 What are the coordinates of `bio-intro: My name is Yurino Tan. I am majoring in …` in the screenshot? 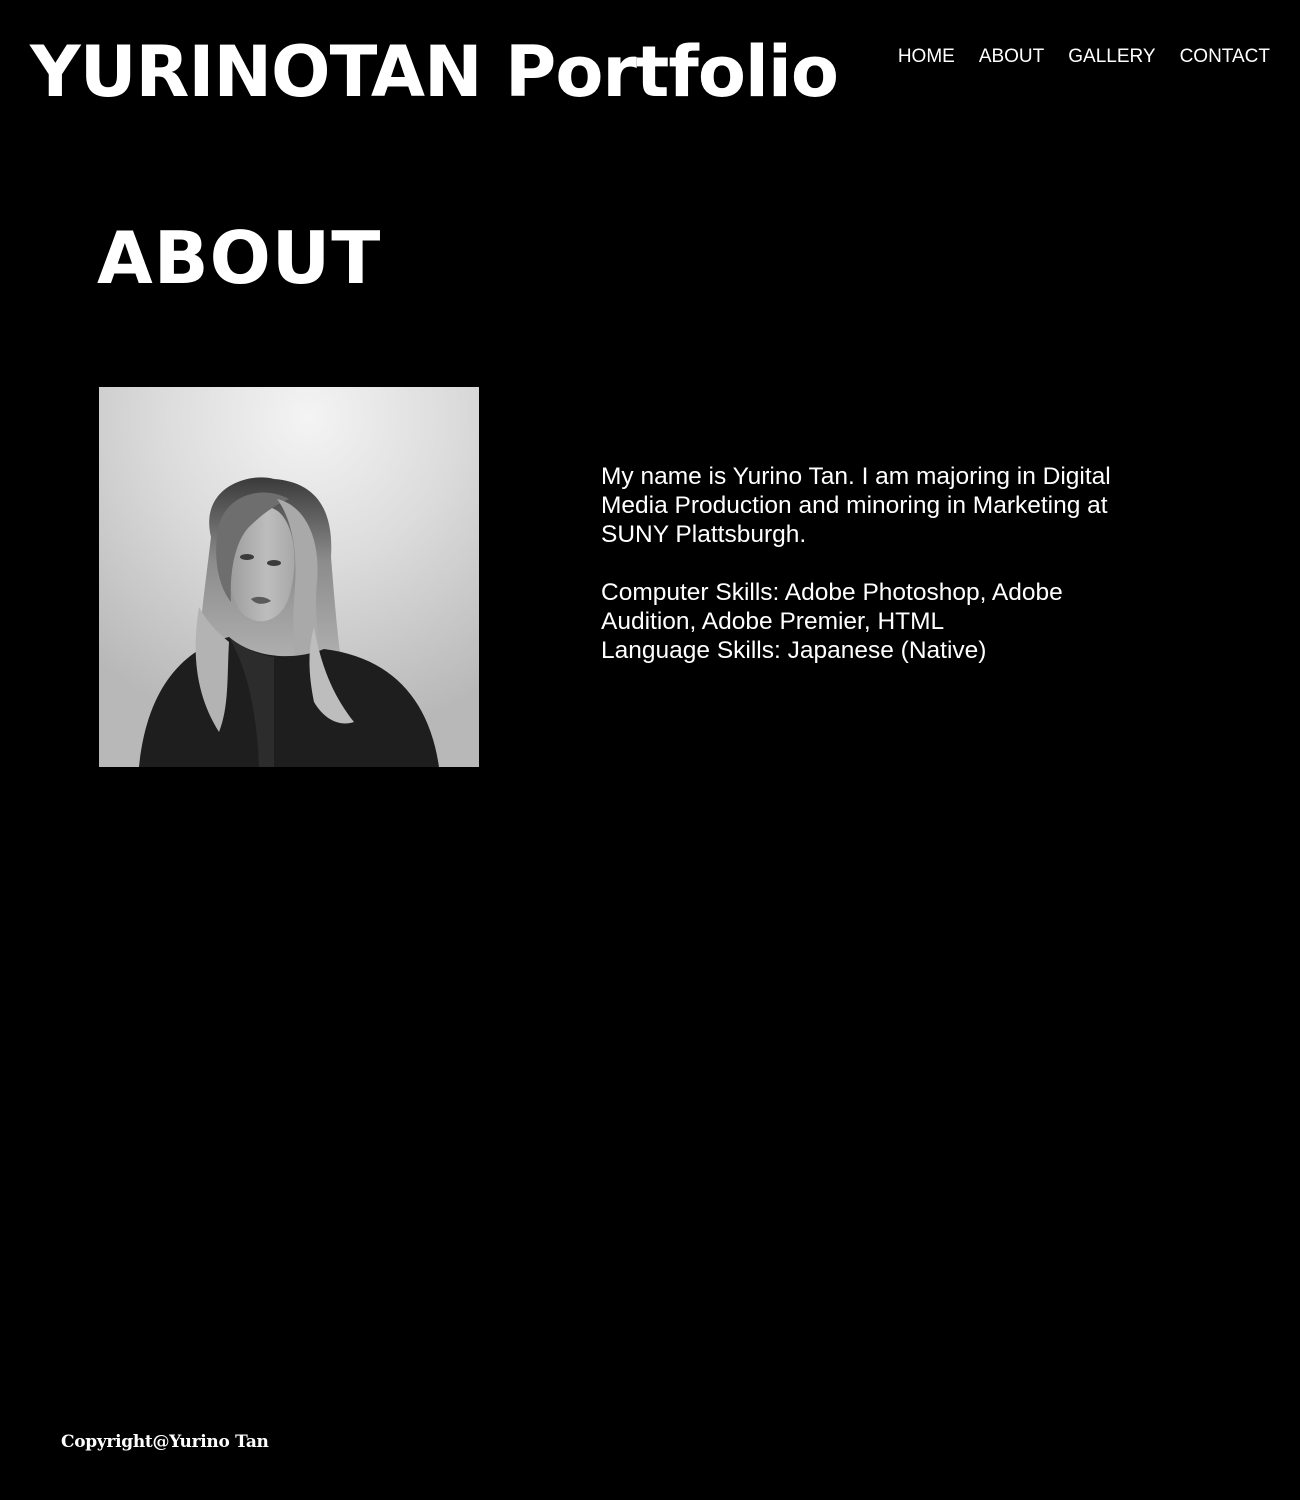 It's located at (856, 505).